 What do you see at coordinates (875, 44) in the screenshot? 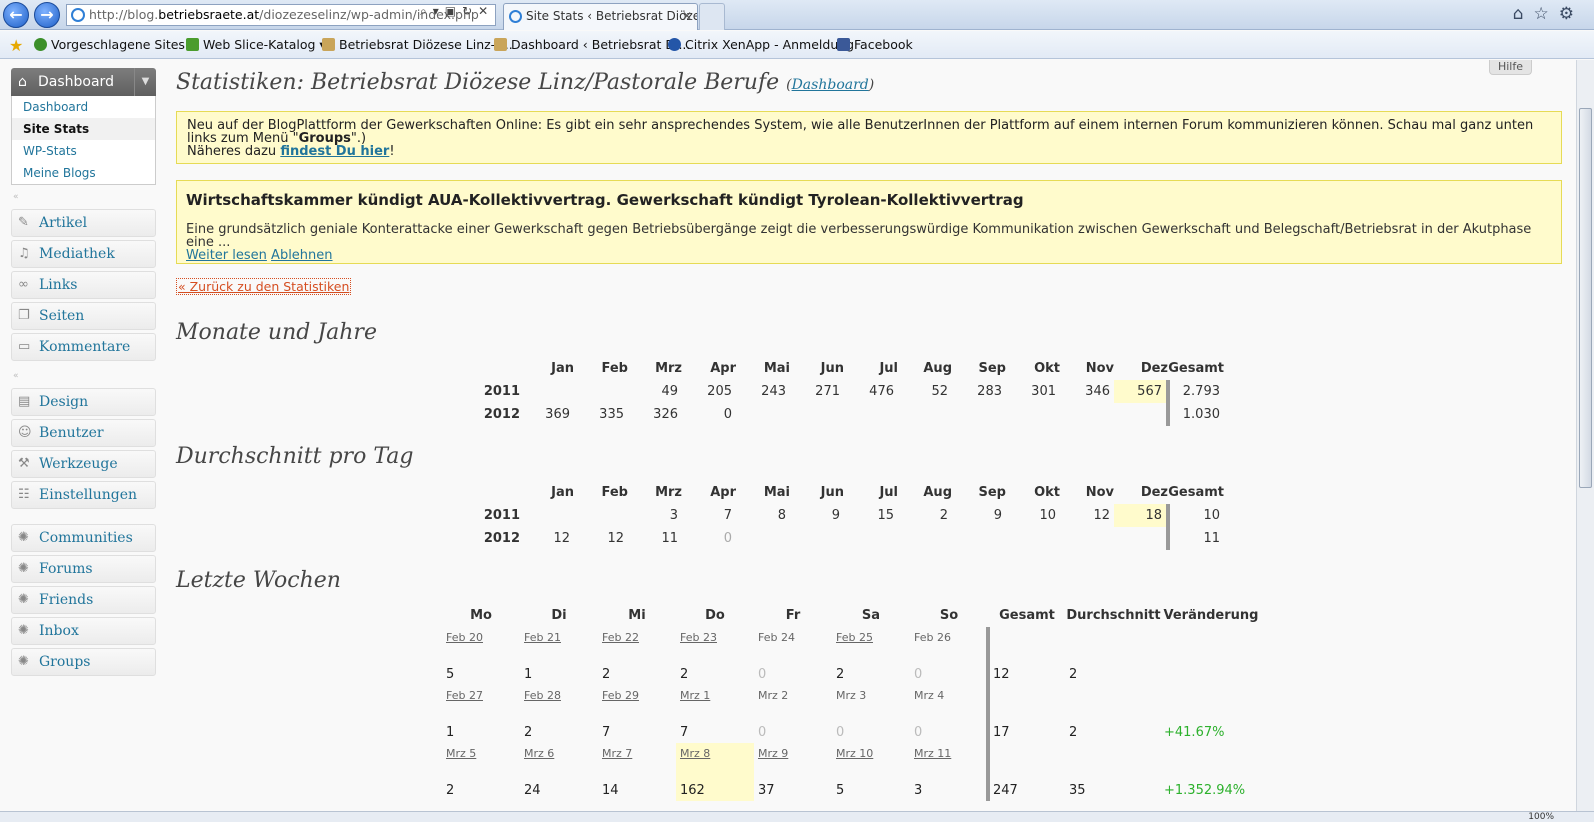
I see `fav-facebook: Facebook` at bounding box center [875, 44].